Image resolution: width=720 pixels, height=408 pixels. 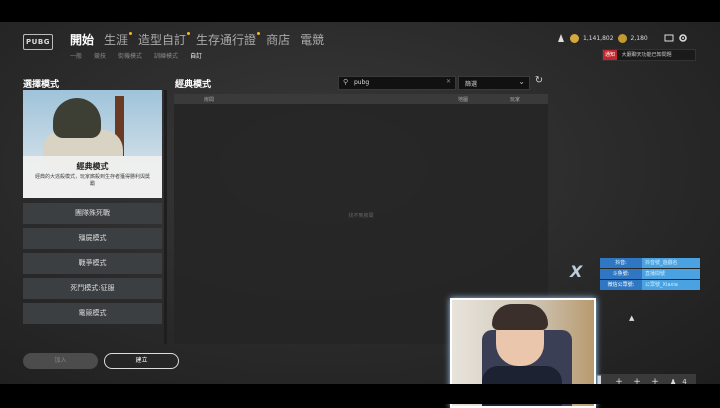 I want to click on mode-card-title: 經典模式, so click(x=92, y=166).